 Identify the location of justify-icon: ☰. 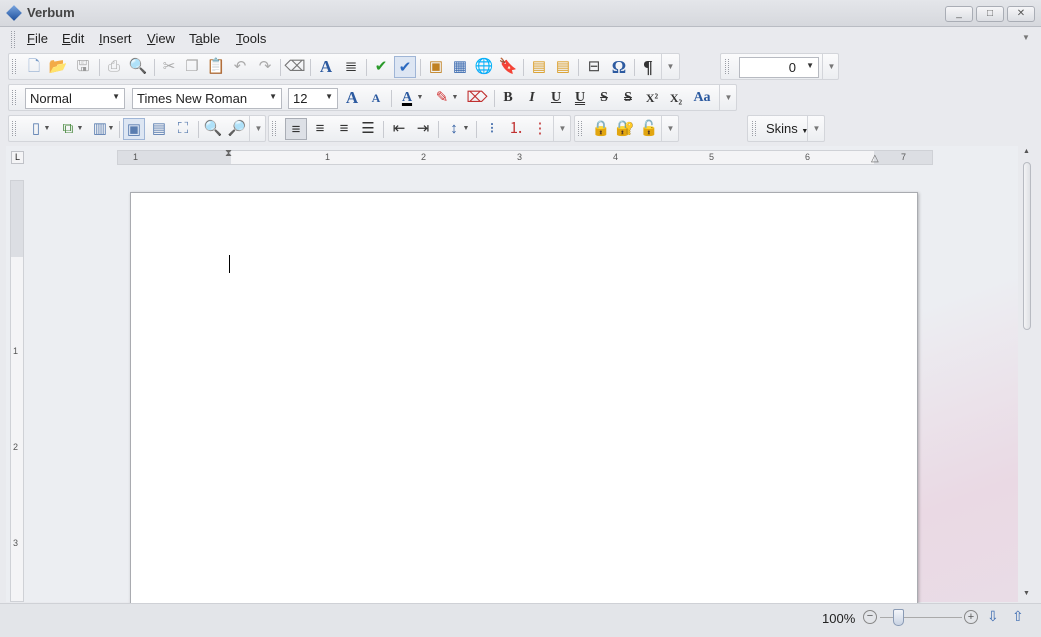
(368, 129).